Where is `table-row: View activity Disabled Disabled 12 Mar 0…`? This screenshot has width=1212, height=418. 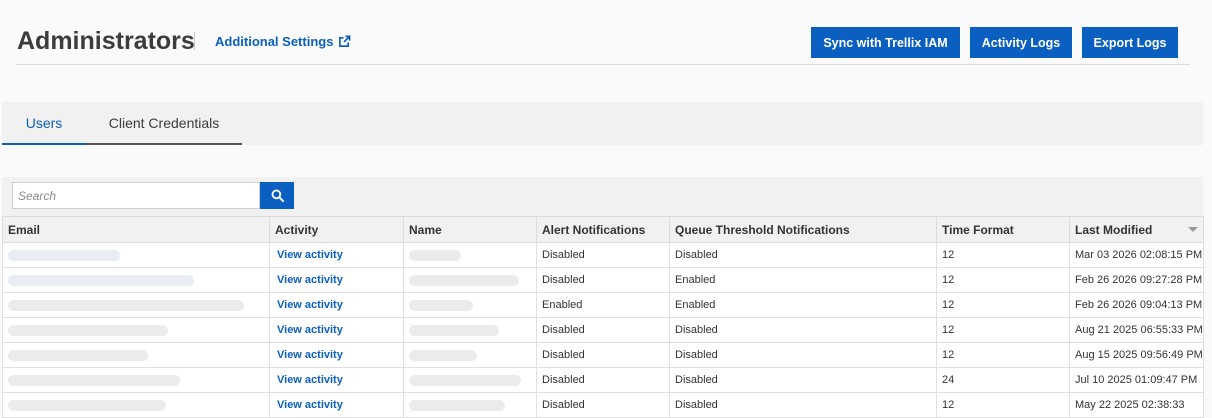 table-row: View activity Disabled Disabled 12 Mar 0… is located at coordinates (603, 255).